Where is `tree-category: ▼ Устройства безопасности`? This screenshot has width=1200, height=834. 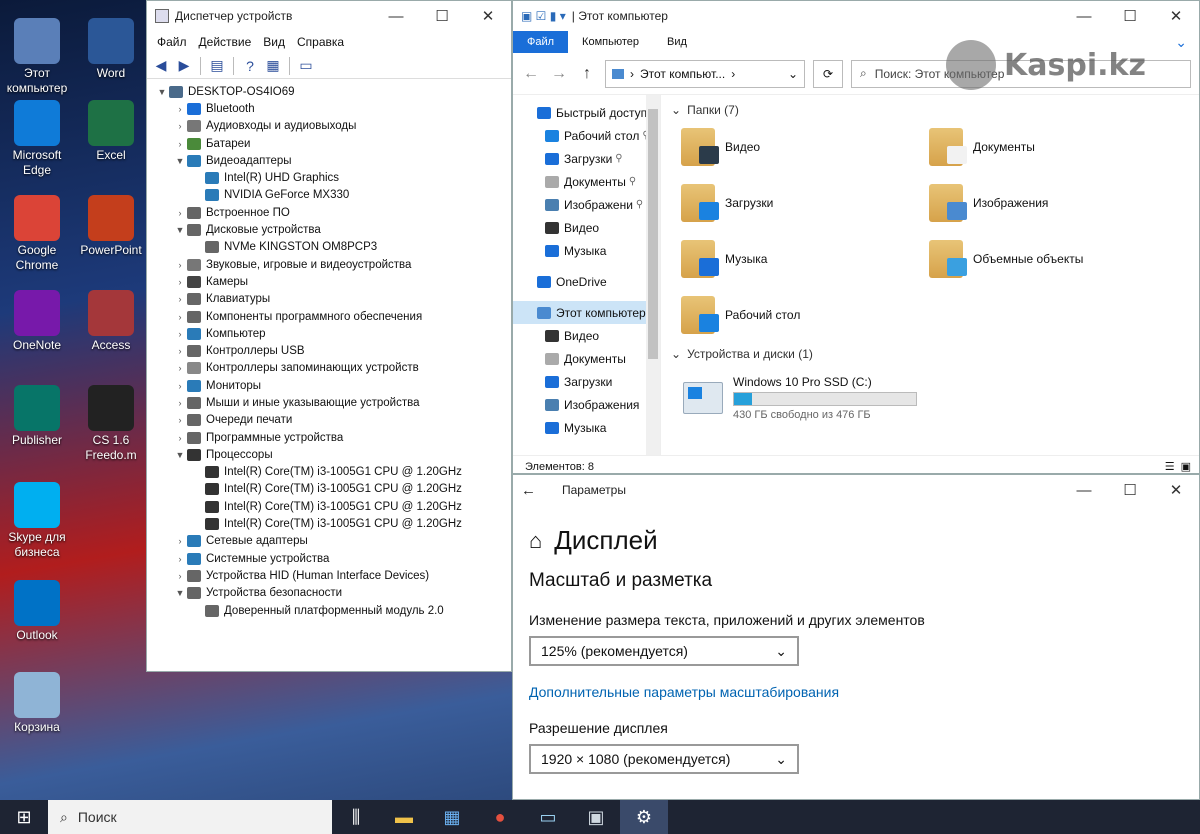 tree-category: ▼ Устройства безопасности is located at coordinates (333, 593).